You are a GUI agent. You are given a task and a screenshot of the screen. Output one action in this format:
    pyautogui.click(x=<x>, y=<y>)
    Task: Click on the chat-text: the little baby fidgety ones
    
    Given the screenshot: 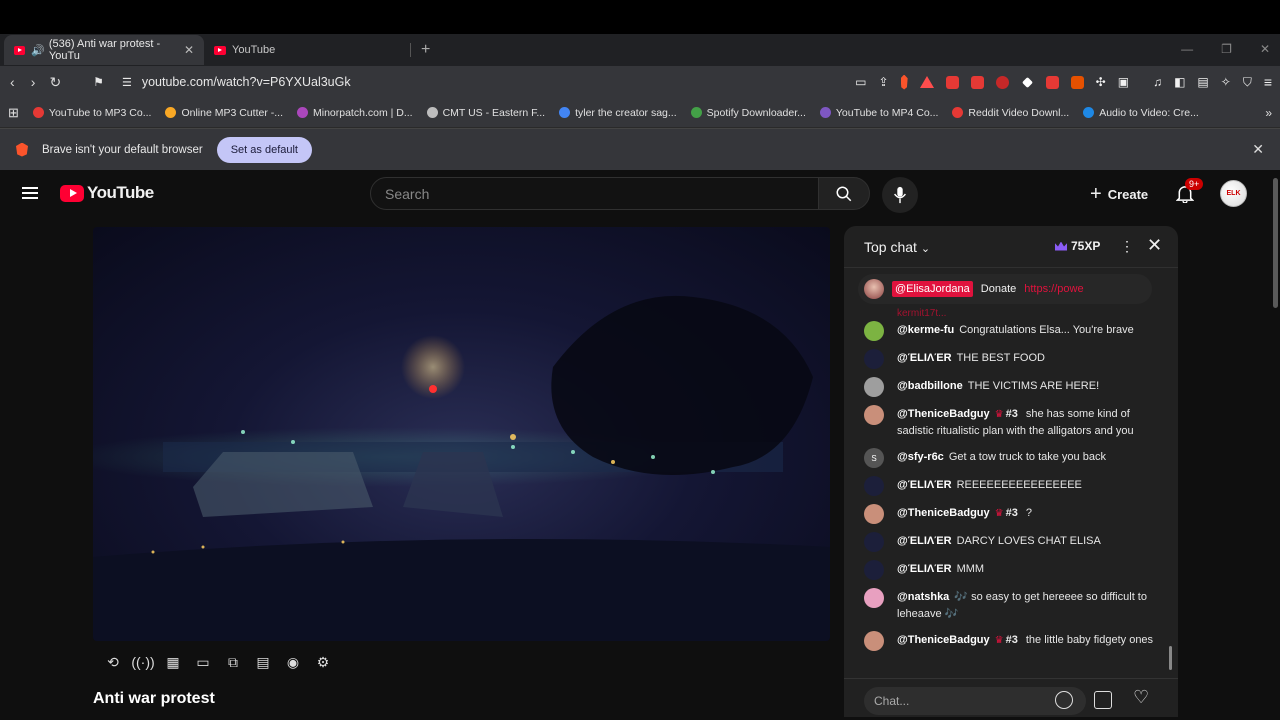 What is the action you would take?
    pyautogui.click(x=1089, y=640)
    